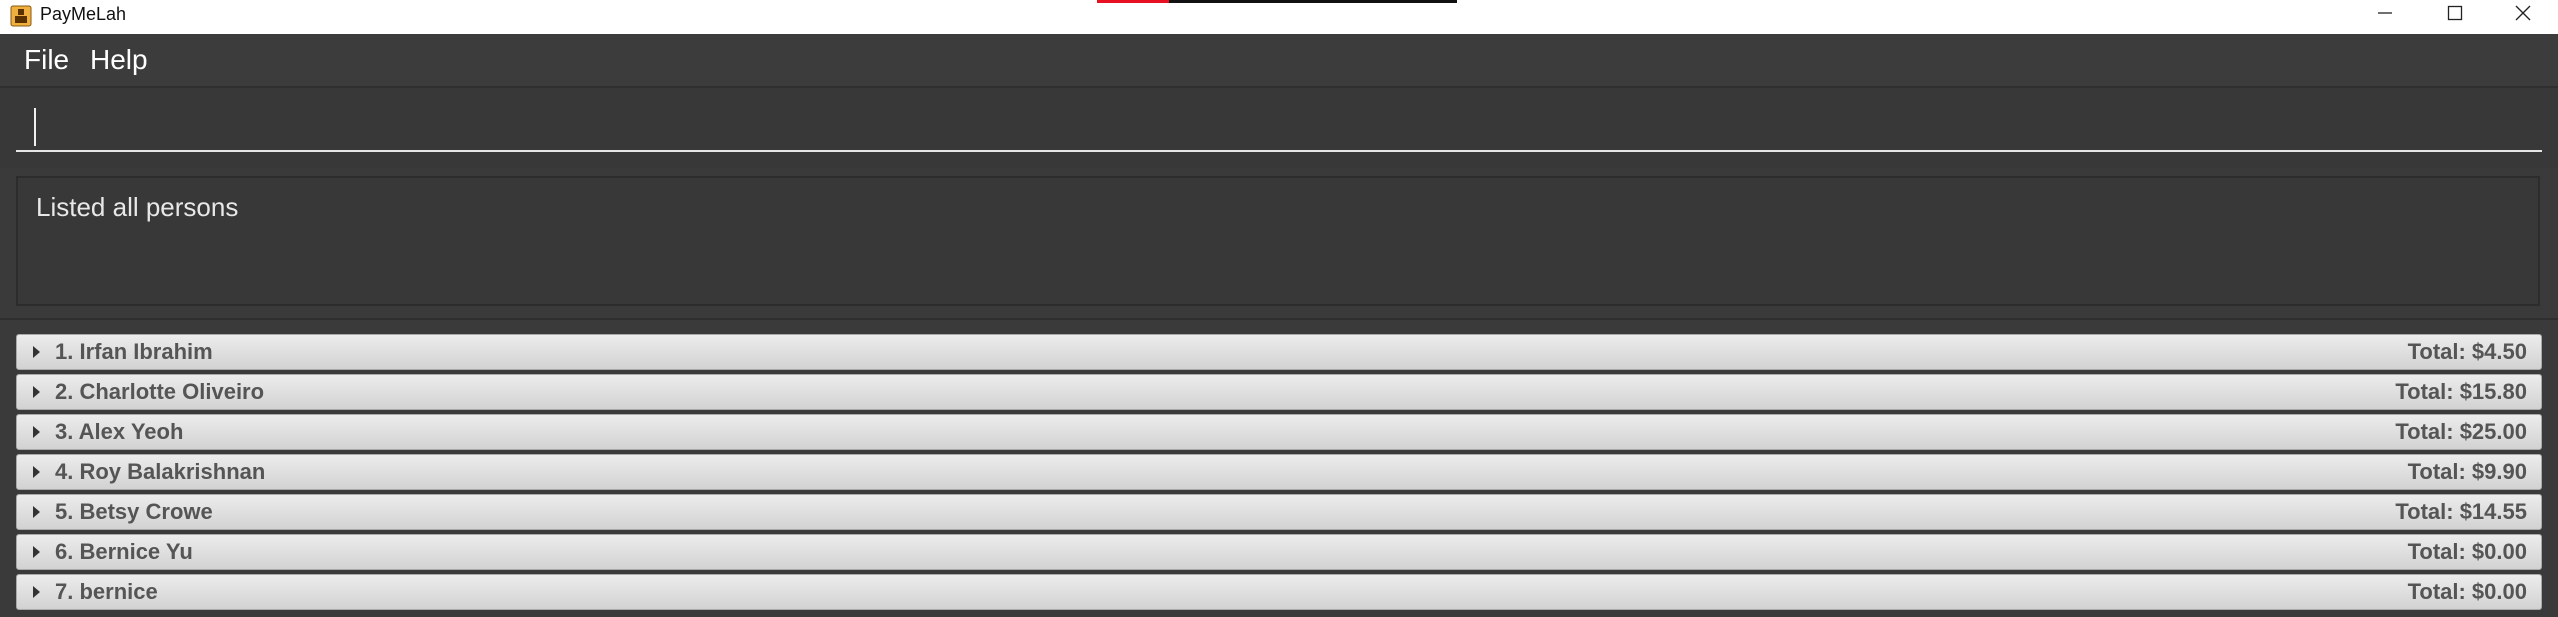  Describe the element at coordinates (1279, 432) in the screenshot. I see `list-item: 3. Alex Yeoh Total: $25.00` at that location.